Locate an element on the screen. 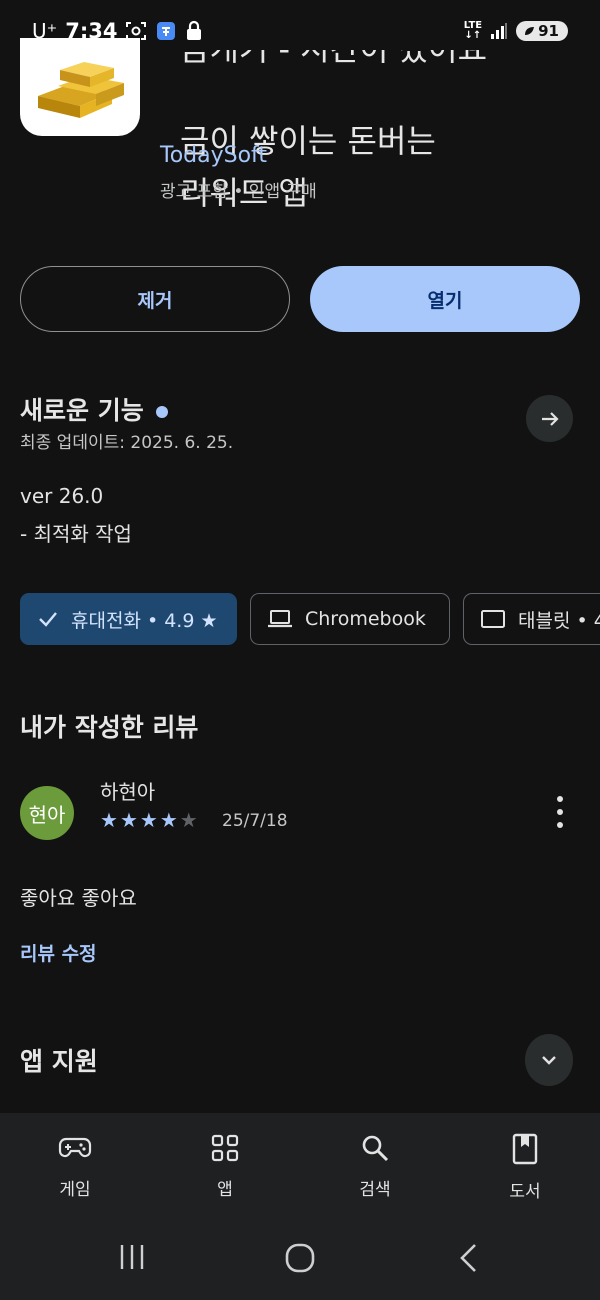  star-rating: ★ ★ ★ ★ ★ is located at coordinates (149, 820).